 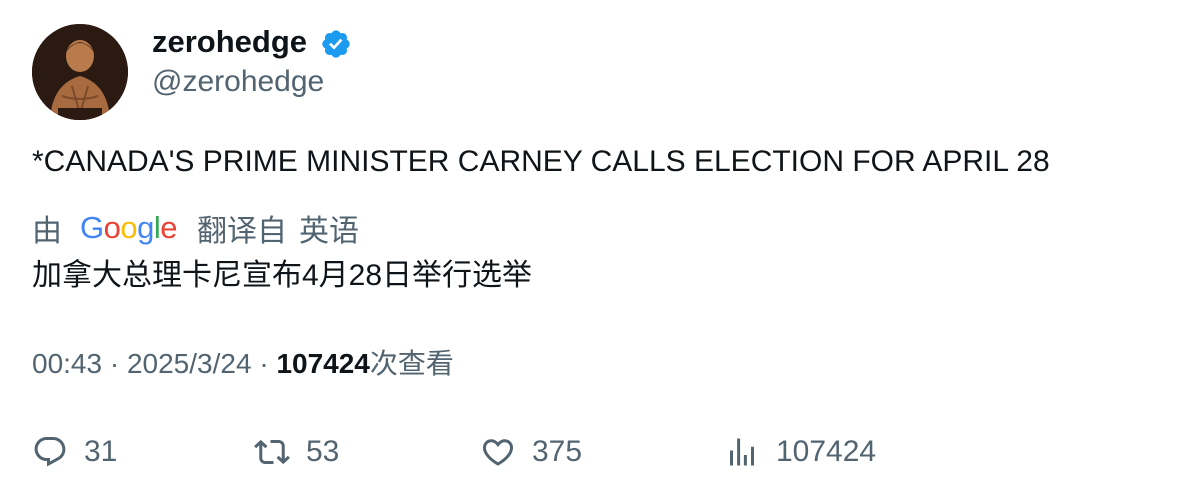 I want to click on views-action-count: 107424, so click(x=826, y=451).